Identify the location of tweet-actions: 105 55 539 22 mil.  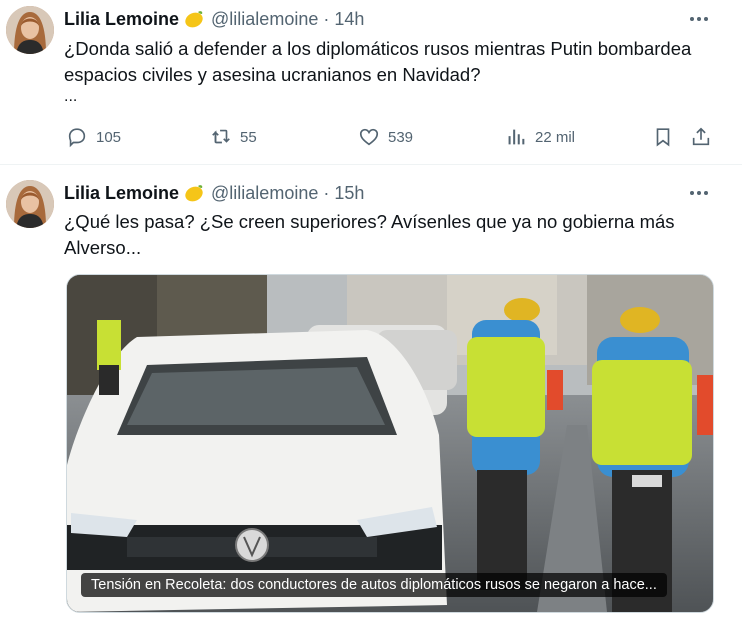
(394, 137).